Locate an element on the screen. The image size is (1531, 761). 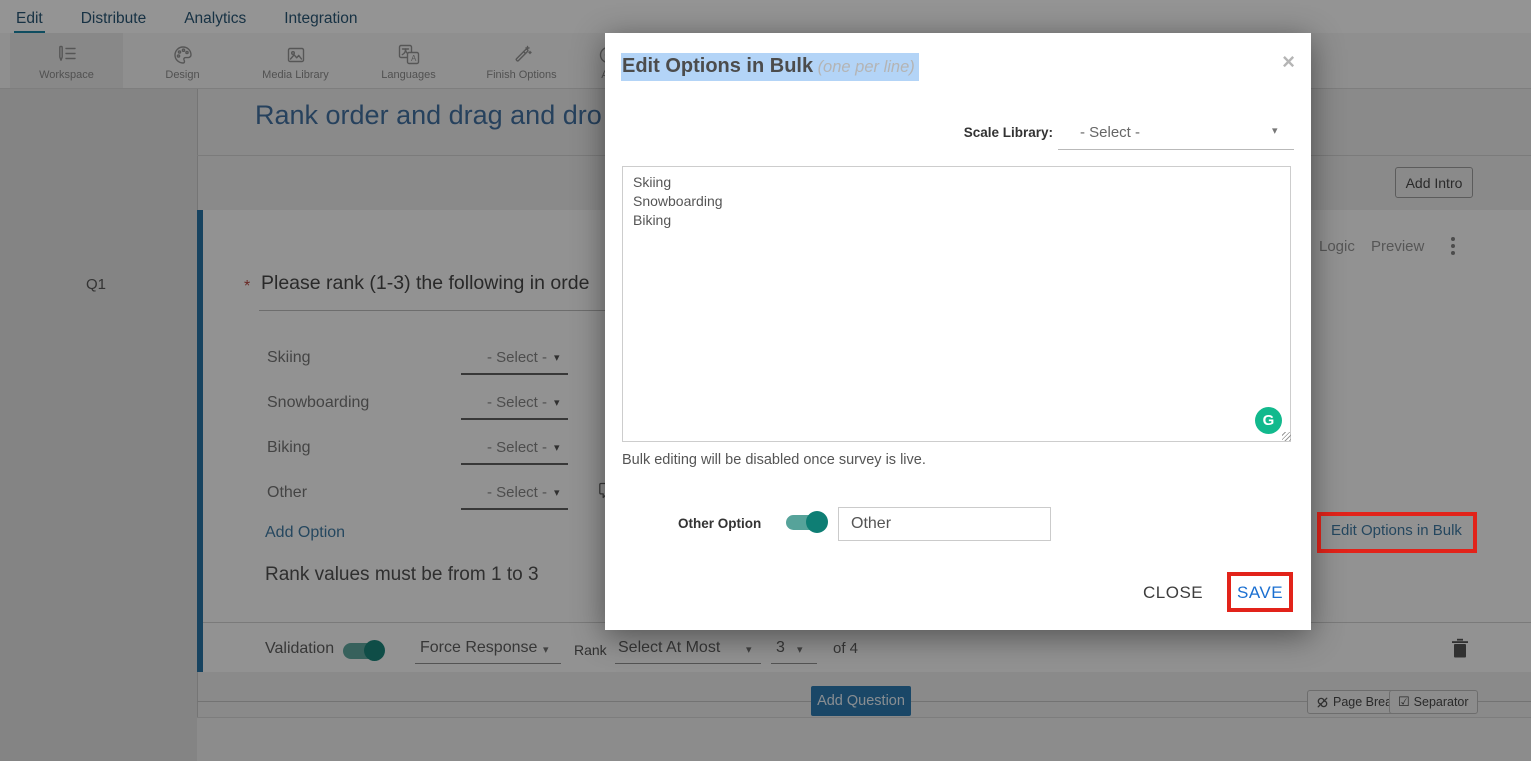
other-option-toggle is located at coordinates (807, 522).